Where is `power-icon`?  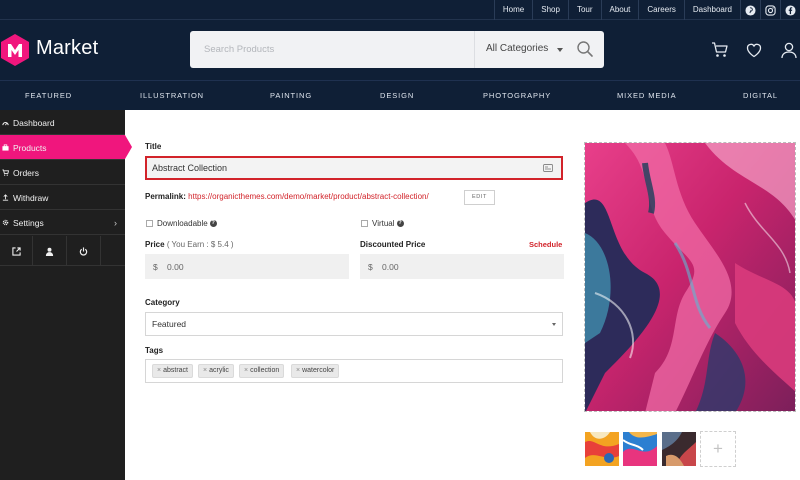
power-icon is located at coordinates (83, 250).